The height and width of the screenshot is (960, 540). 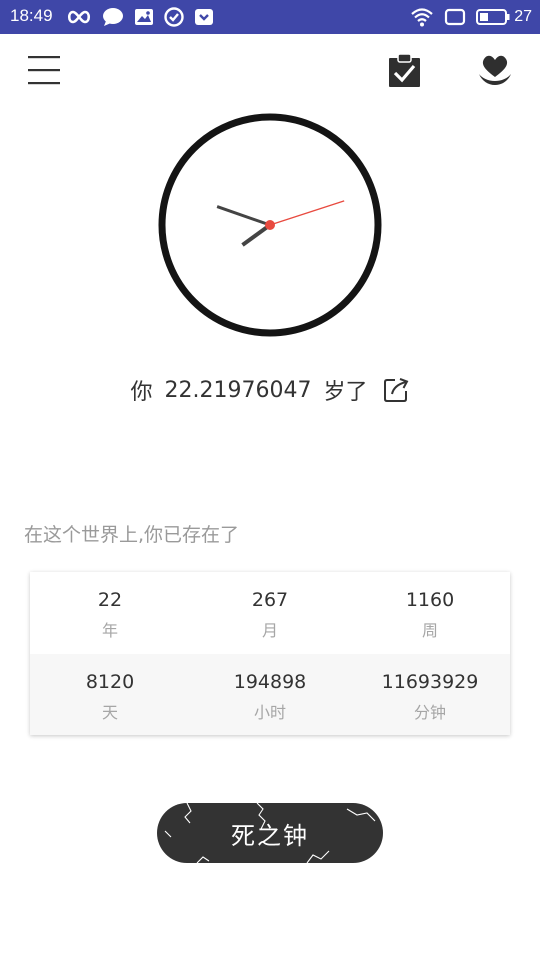 I want to click on age-suffix: 岁了, so click(x=345, y=392).